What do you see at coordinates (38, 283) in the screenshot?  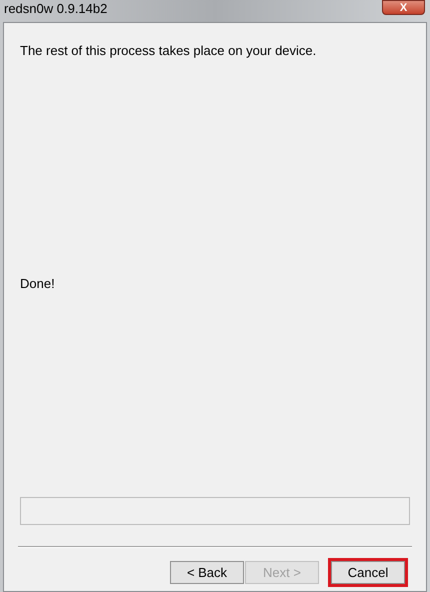 I see `status-text: Done!` at bounding box center [38, 283].